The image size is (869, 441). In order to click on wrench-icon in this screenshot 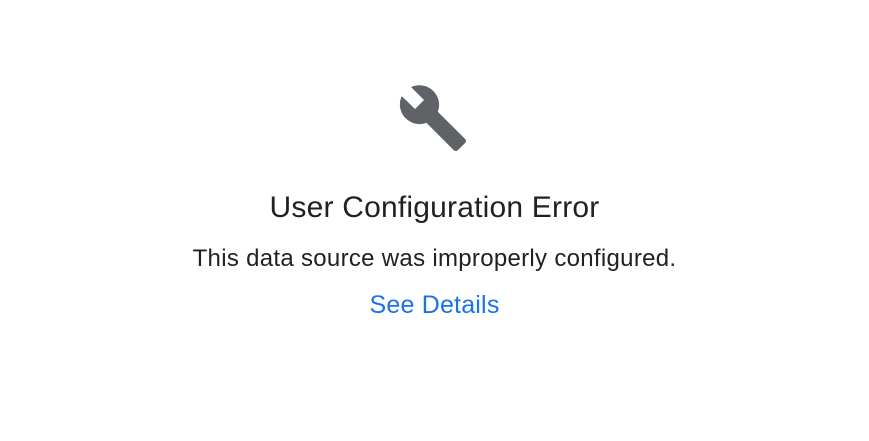, I will do `click(433, 118)`.